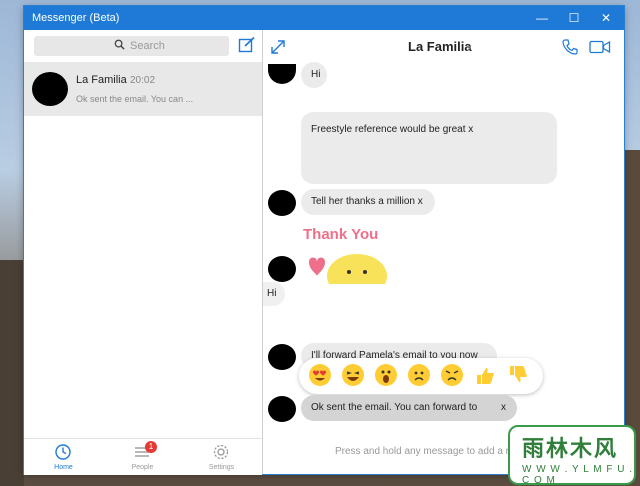  I want to click on search-placeholder: Search, so click(147, 46).